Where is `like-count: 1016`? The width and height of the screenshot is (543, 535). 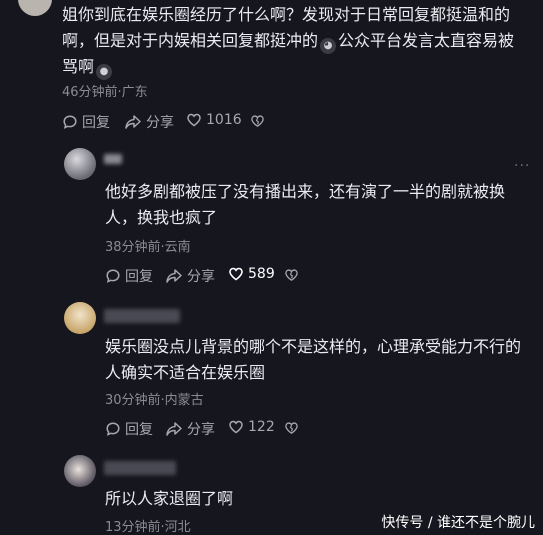 like-count: 1016 is located at coordinates (224, 120).